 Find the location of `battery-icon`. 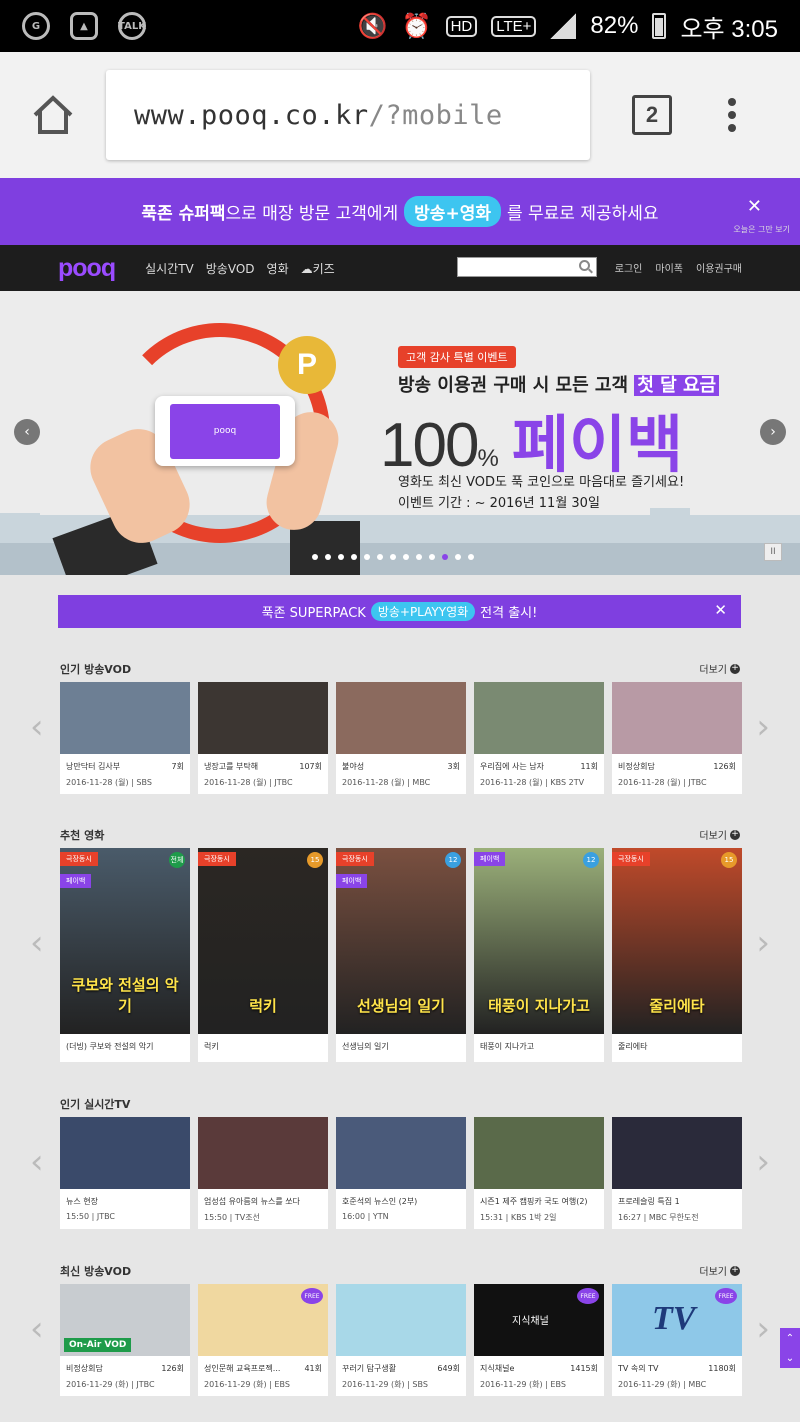

battery-icon is located at coordinates (659, 26).